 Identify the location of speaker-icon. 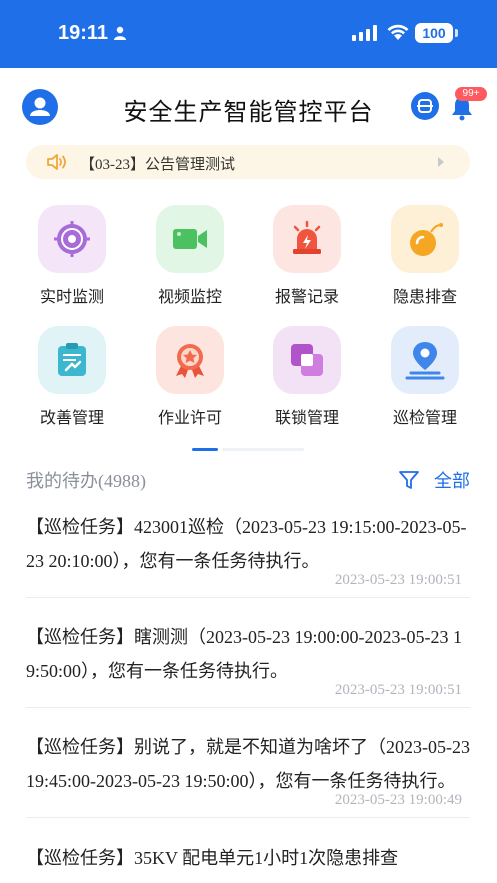
(56, 162).